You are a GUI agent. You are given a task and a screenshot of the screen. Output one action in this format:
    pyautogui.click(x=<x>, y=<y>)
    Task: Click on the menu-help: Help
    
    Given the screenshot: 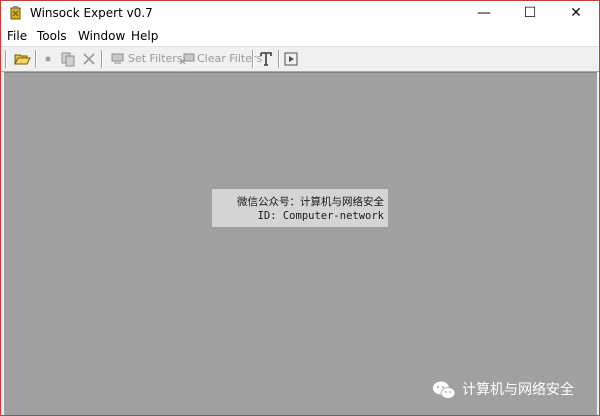 What is the action you would take?
    pyautogui.click(x=144, y=36)
    